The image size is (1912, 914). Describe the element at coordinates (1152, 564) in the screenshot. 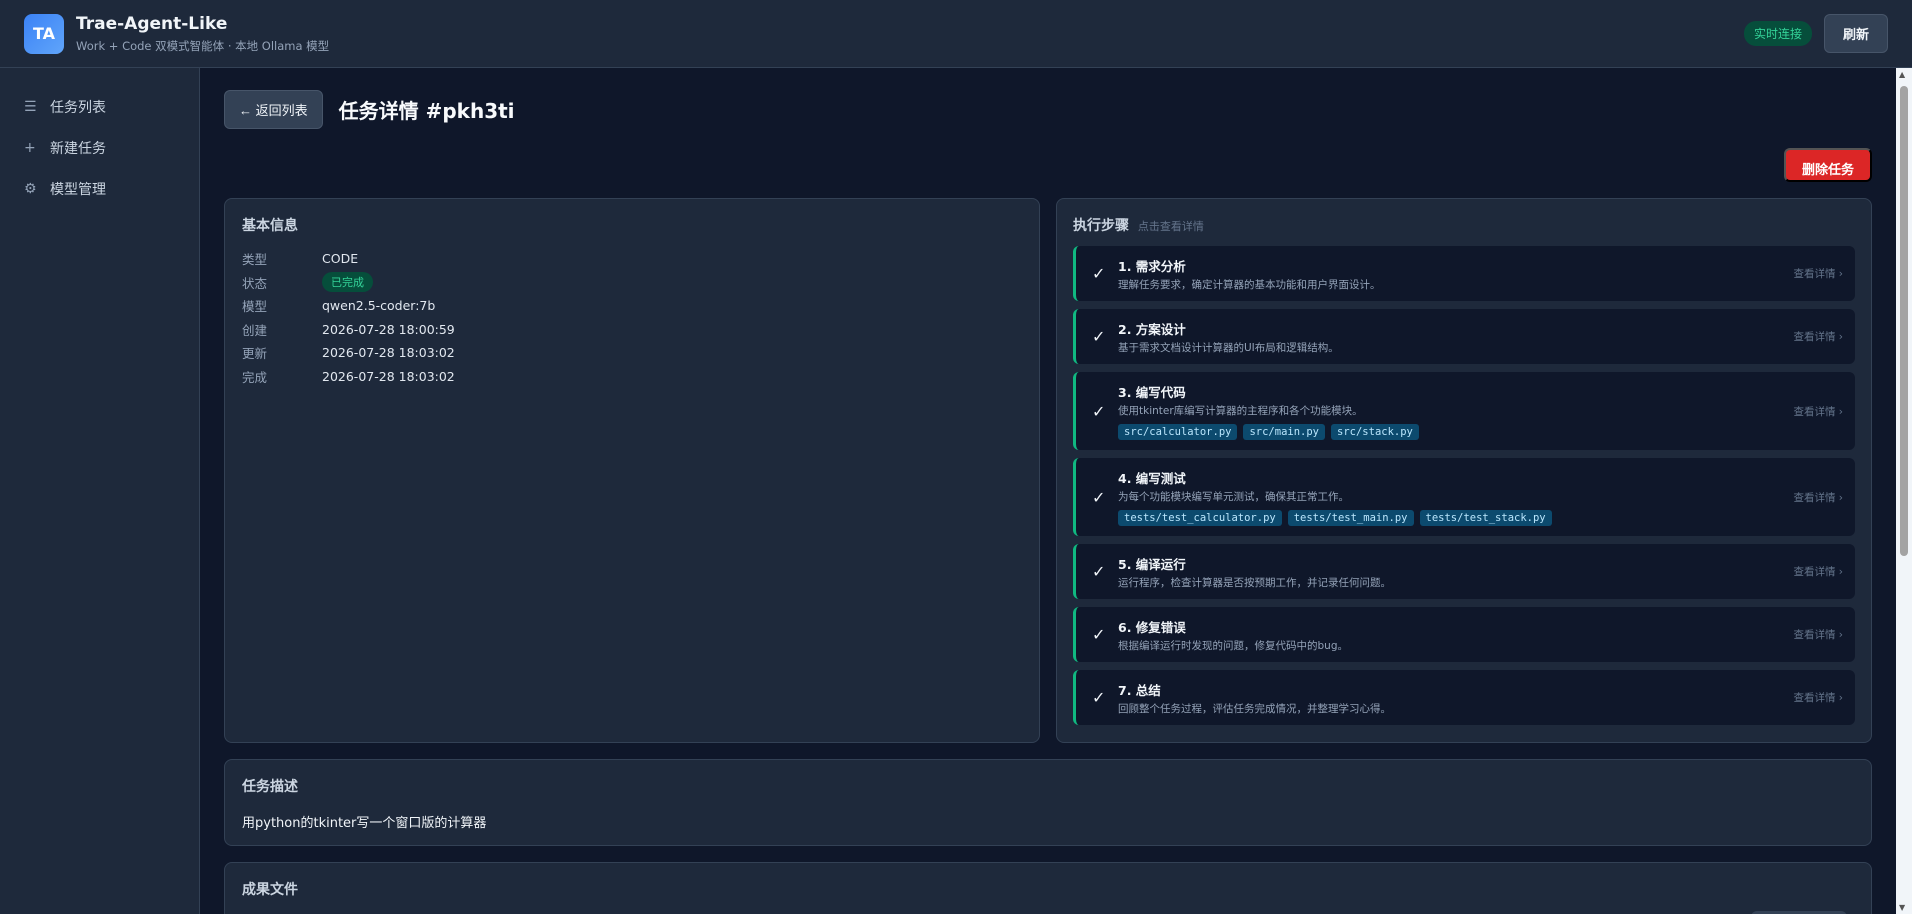

I see `step-name: 5. 编译运行` at that location.